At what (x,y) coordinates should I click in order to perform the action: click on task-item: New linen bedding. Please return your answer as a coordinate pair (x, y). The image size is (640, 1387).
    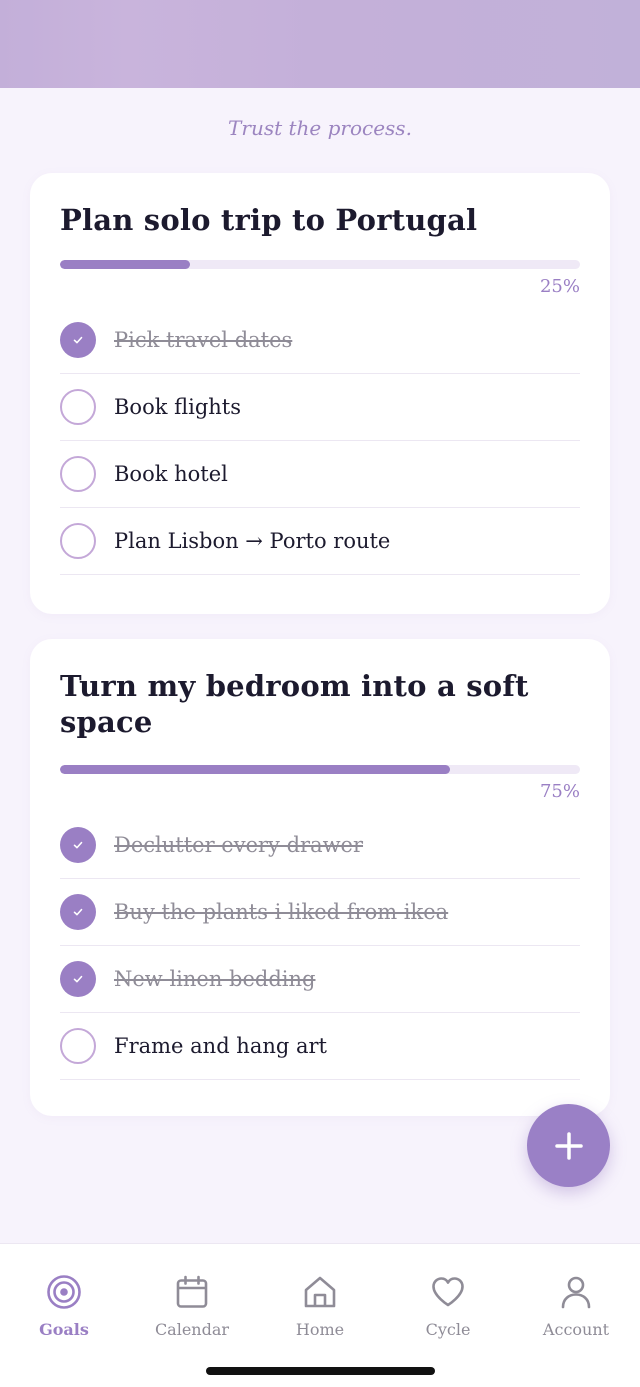
    Looking at the image, I should click on (320, 979).